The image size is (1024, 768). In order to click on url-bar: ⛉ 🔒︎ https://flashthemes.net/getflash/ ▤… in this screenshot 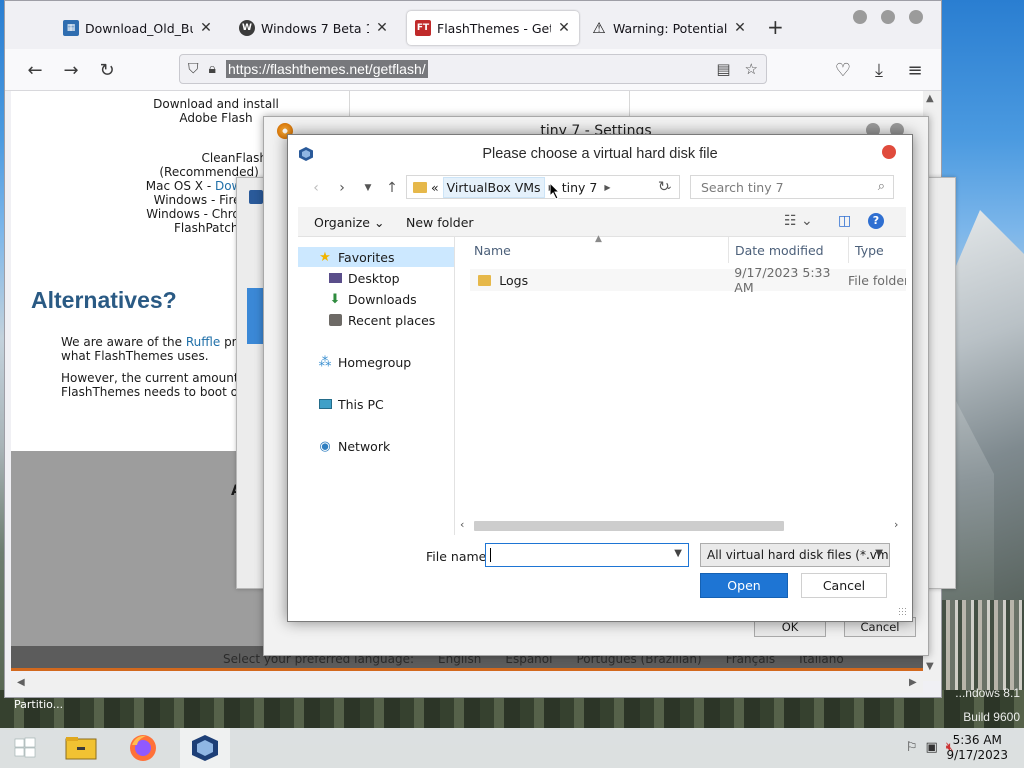, I will do `click(473, 69)`.